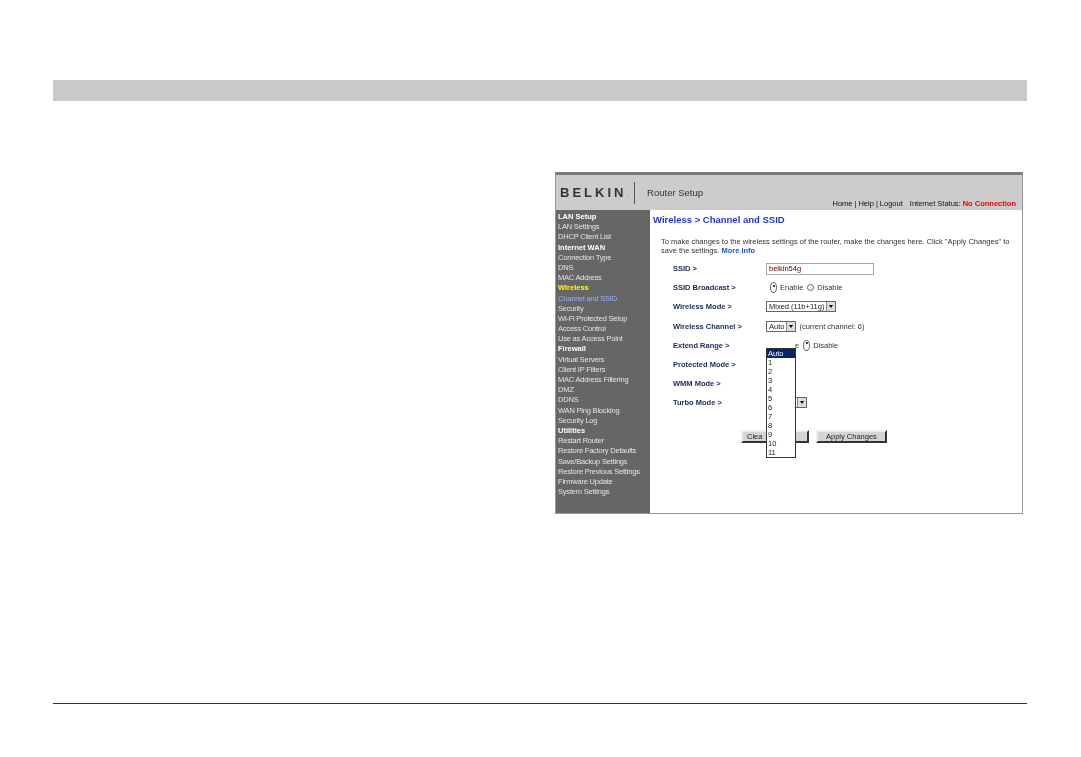 Image resolution: width=1081 pixels, height=757 pixels. What do you see at coordinates (719, 219) in the screenshot?
I see `page-title: Wireless > Channel and SSID` at bounding box center [719, 219].